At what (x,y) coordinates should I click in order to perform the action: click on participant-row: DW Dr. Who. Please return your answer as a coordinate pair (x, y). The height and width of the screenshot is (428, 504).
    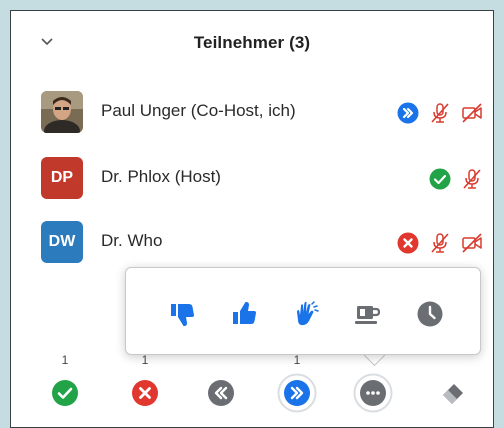
    Looking at the image, I should click on (252, 242).